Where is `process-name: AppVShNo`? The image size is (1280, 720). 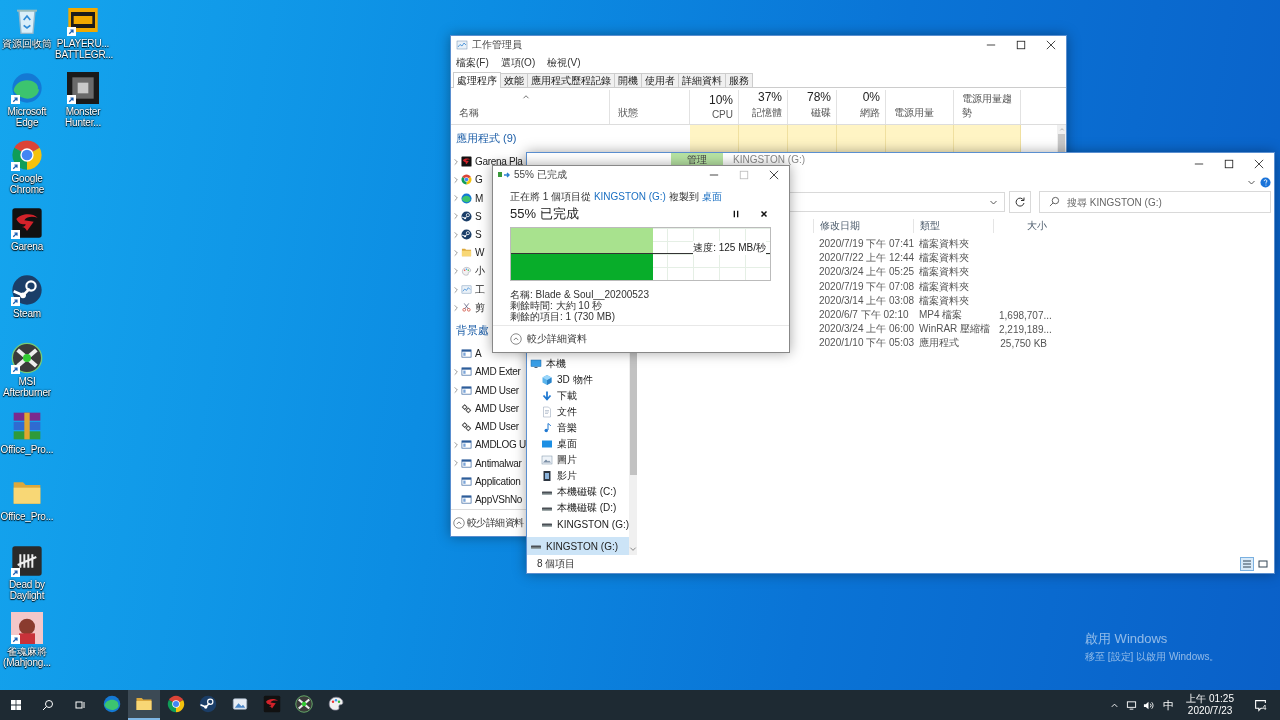
process-name: AppVShNo is located at coordinates (499, 500).